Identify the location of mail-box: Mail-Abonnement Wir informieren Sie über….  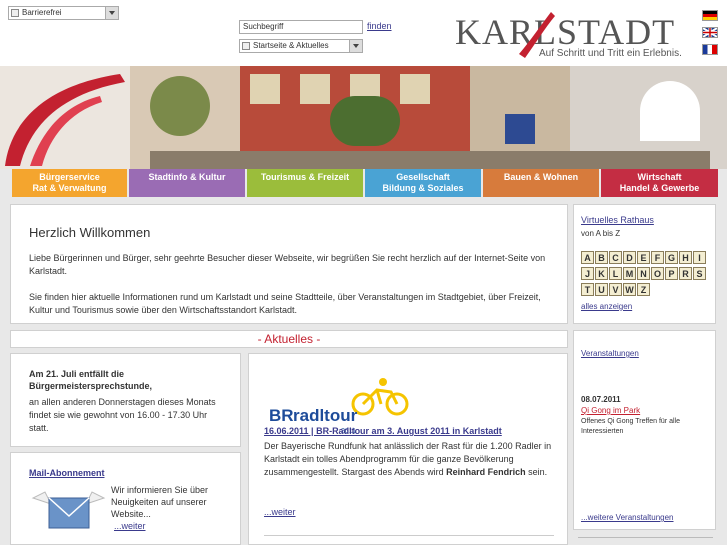
(125, 498).